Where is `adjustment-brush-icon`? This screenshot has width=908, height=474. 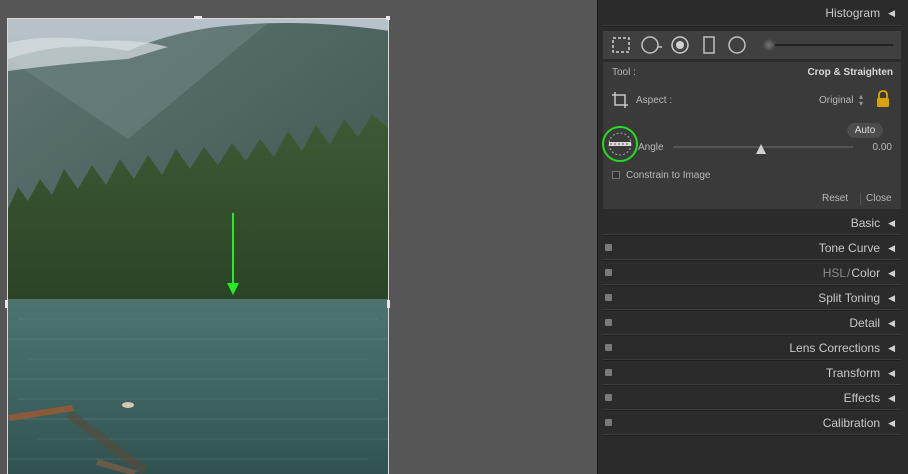
adjustment-brush-icon is located at coordinates (769, 45).